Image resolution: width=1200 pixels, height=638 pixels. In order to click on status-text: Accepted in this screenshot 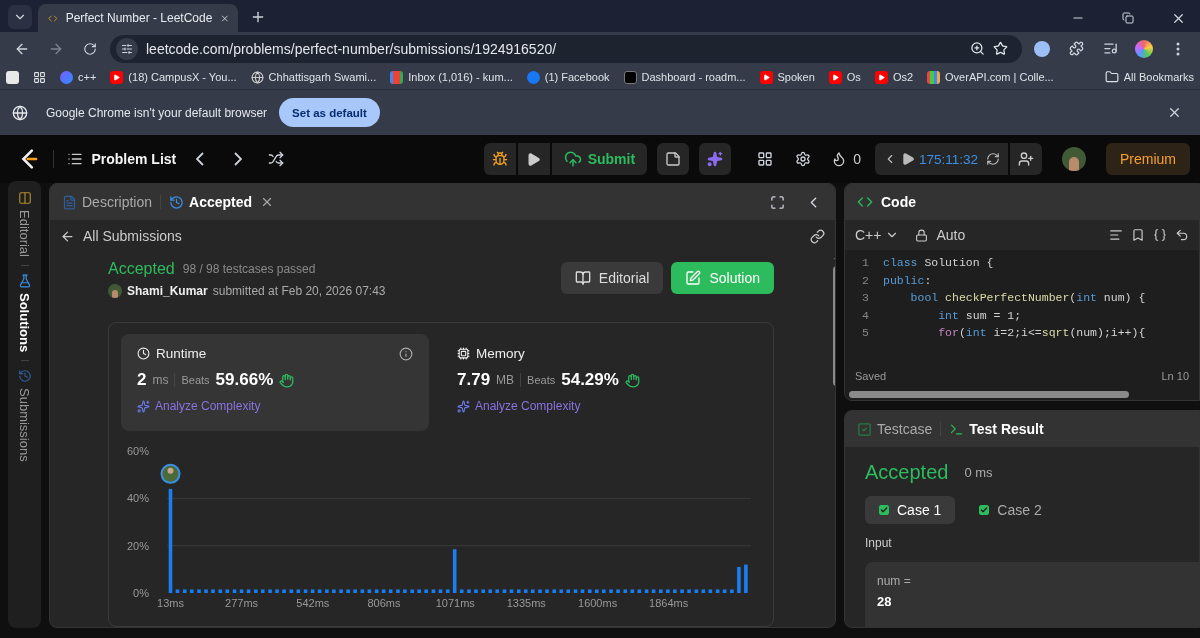, I will do `click(141, 269)`.